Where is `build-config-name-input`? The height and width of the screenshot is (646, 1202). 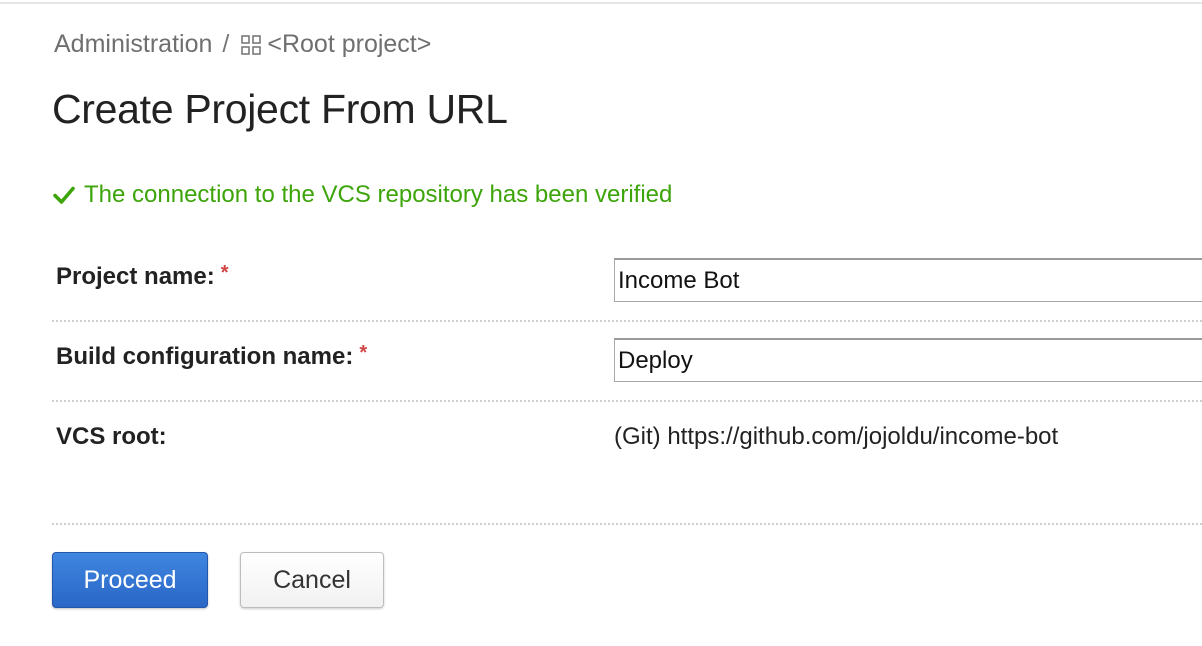 build-config-name-input is located at coordinates (908, 360).